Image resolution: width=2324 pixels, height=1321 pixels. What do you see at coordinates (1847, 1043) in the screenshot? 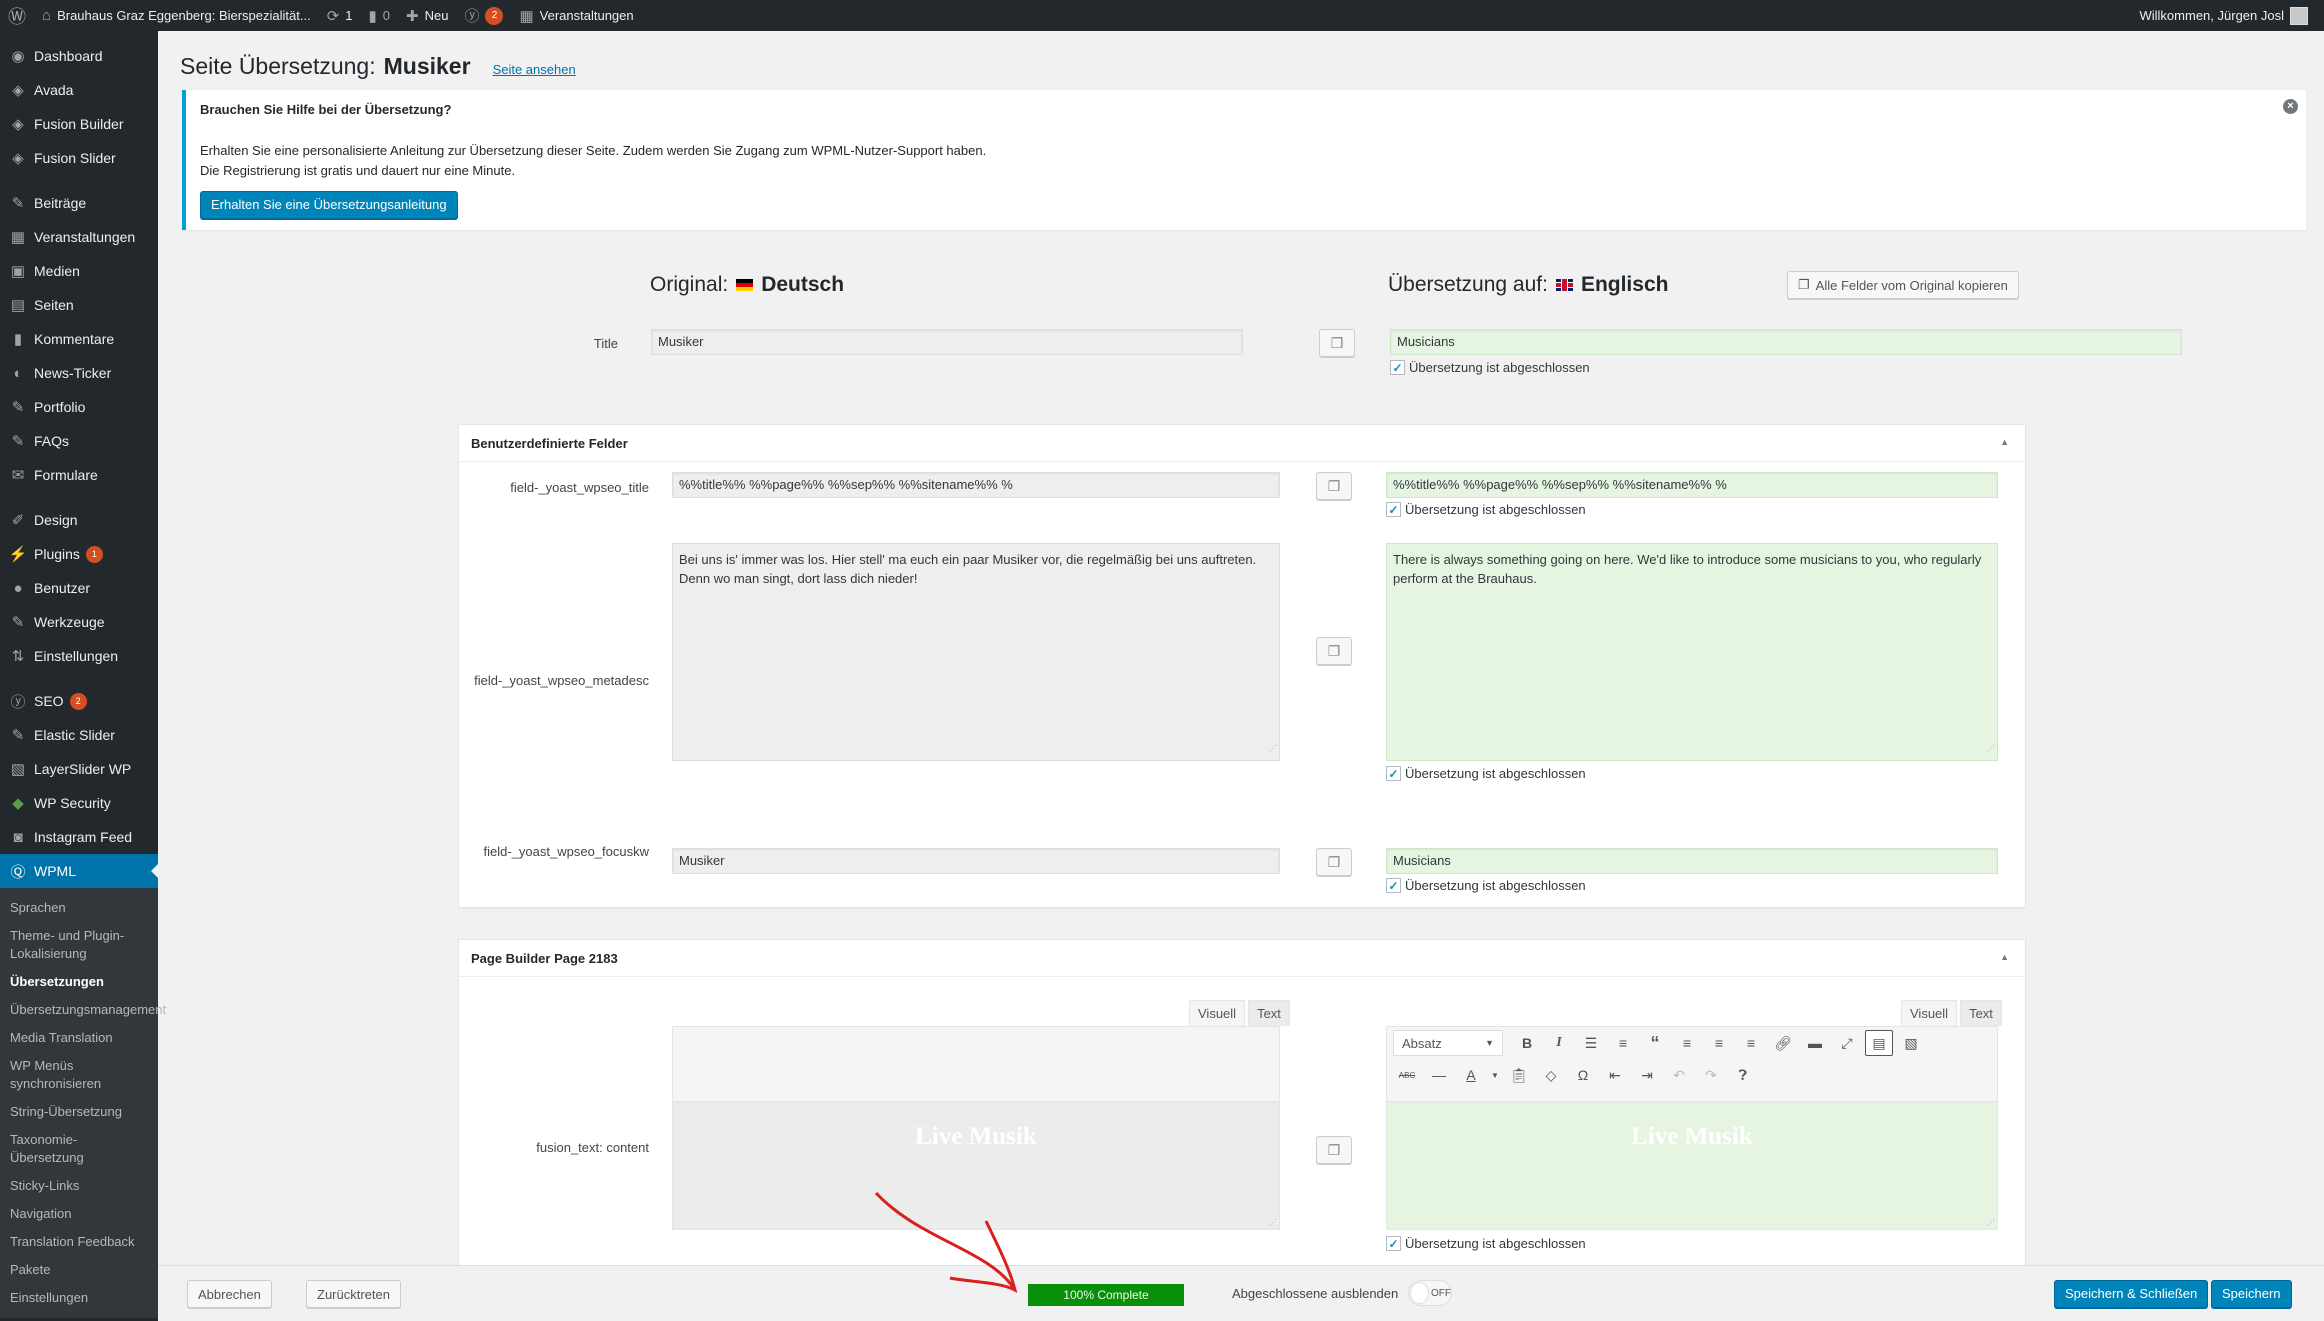
I see `fullscreen-icon: ⤢` at bounding box center [1847, 1043].